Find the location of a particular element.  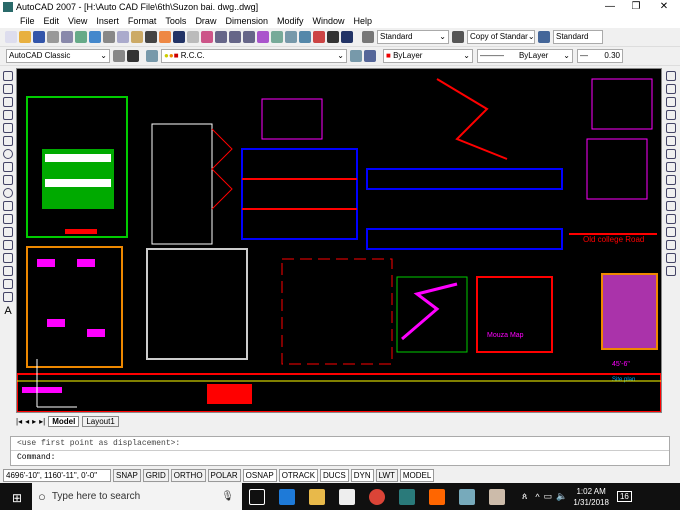

make-current-icon is located at coordinates (356, 56).